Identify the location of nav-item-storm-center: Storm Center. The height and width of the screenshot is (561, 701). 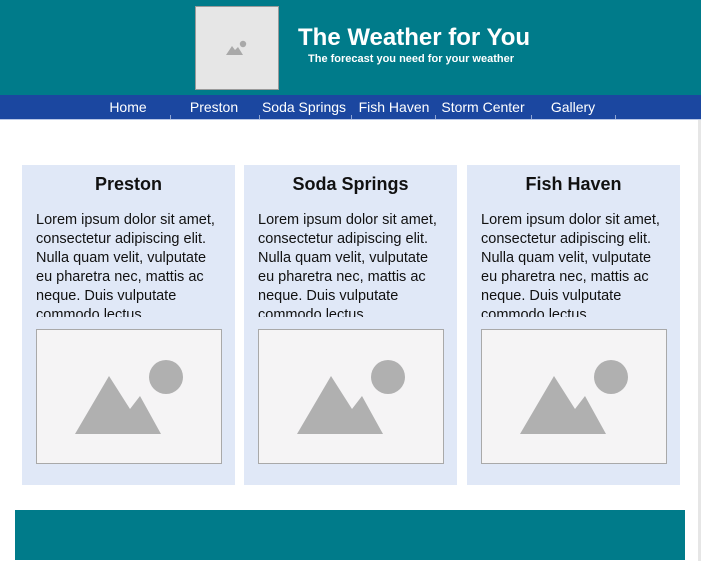
(483, 107).